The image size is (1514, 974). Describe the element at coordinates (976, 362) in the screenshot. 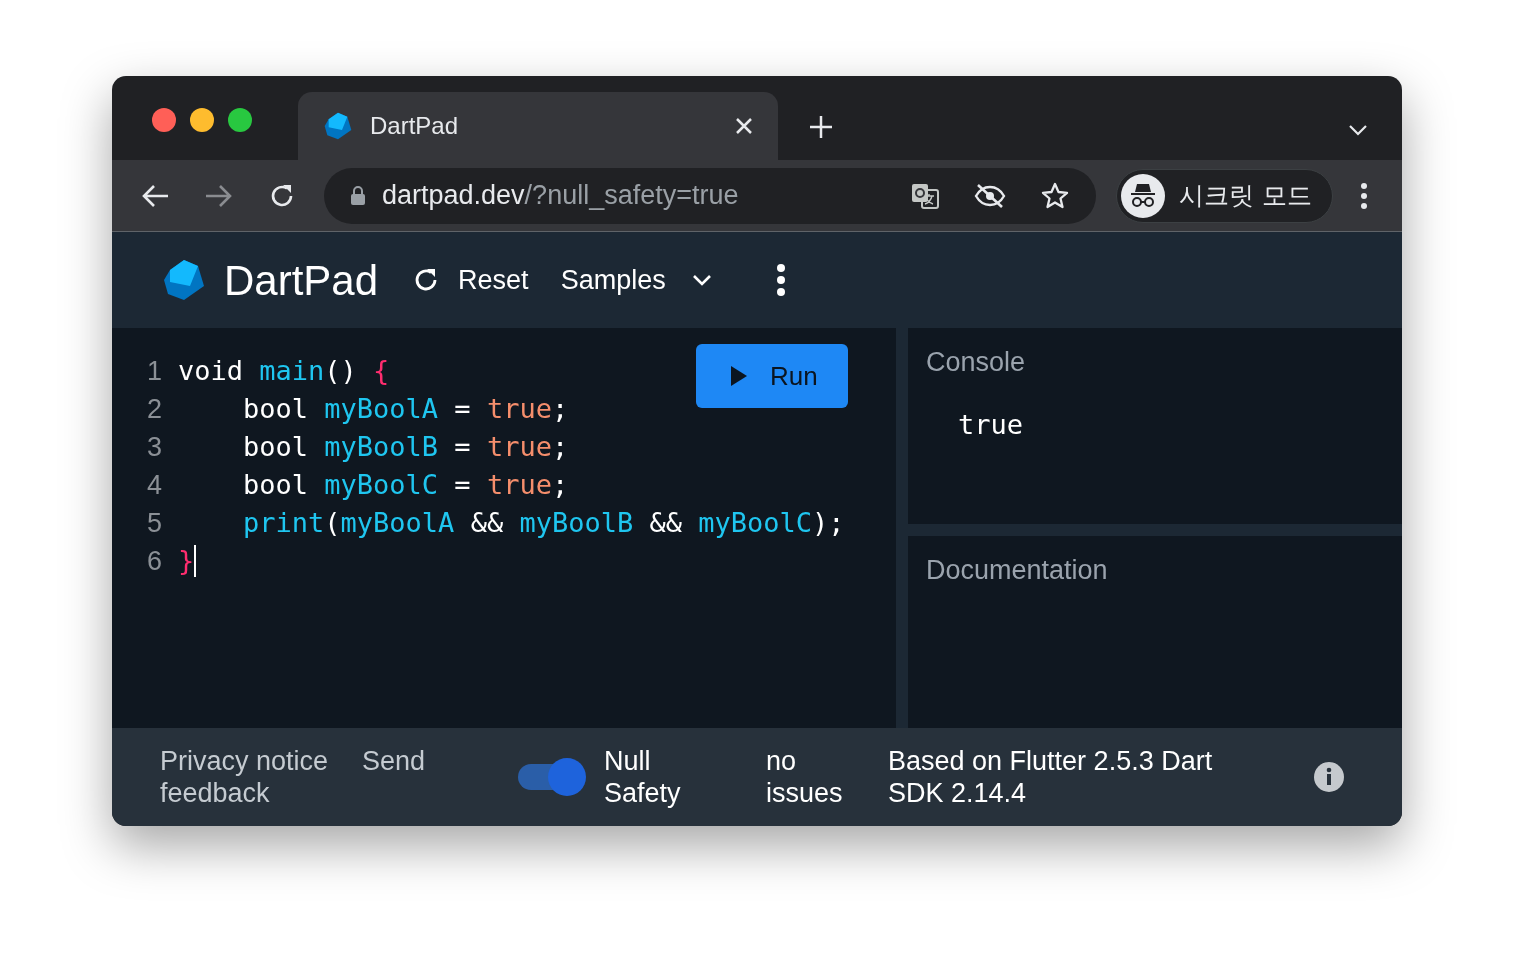

I see `panel-title: Console` at that location.